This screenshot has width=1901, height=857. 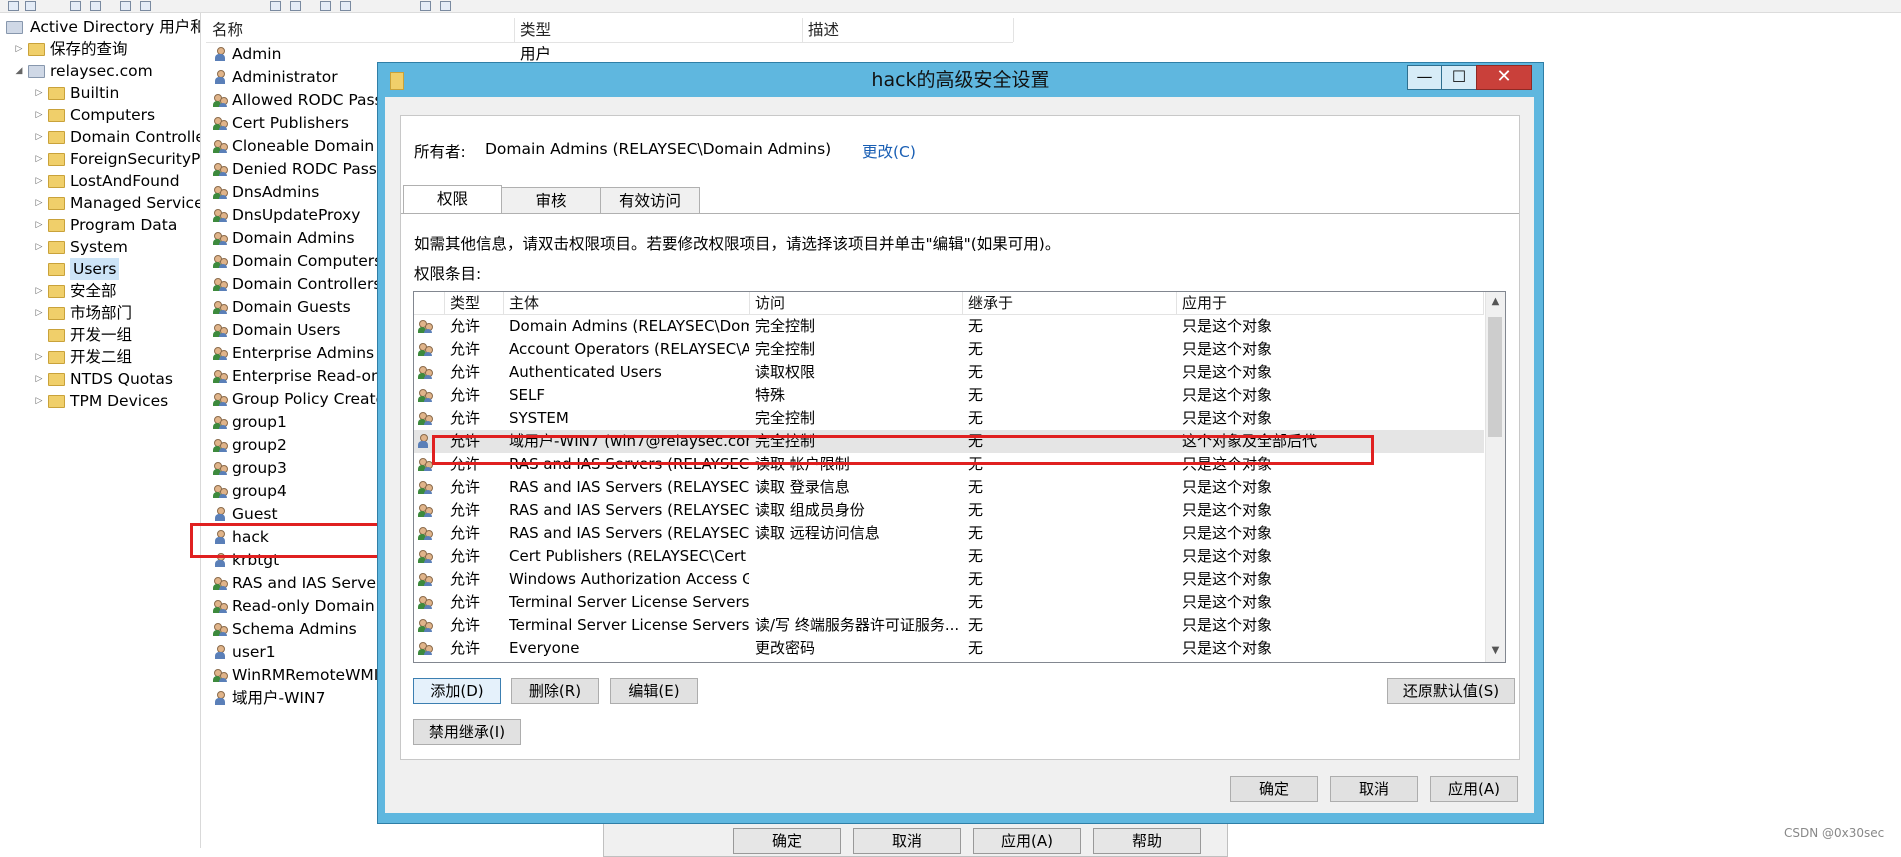 I want to click on list-item-name: Enterprise Admins, so click(x=303, y=353).